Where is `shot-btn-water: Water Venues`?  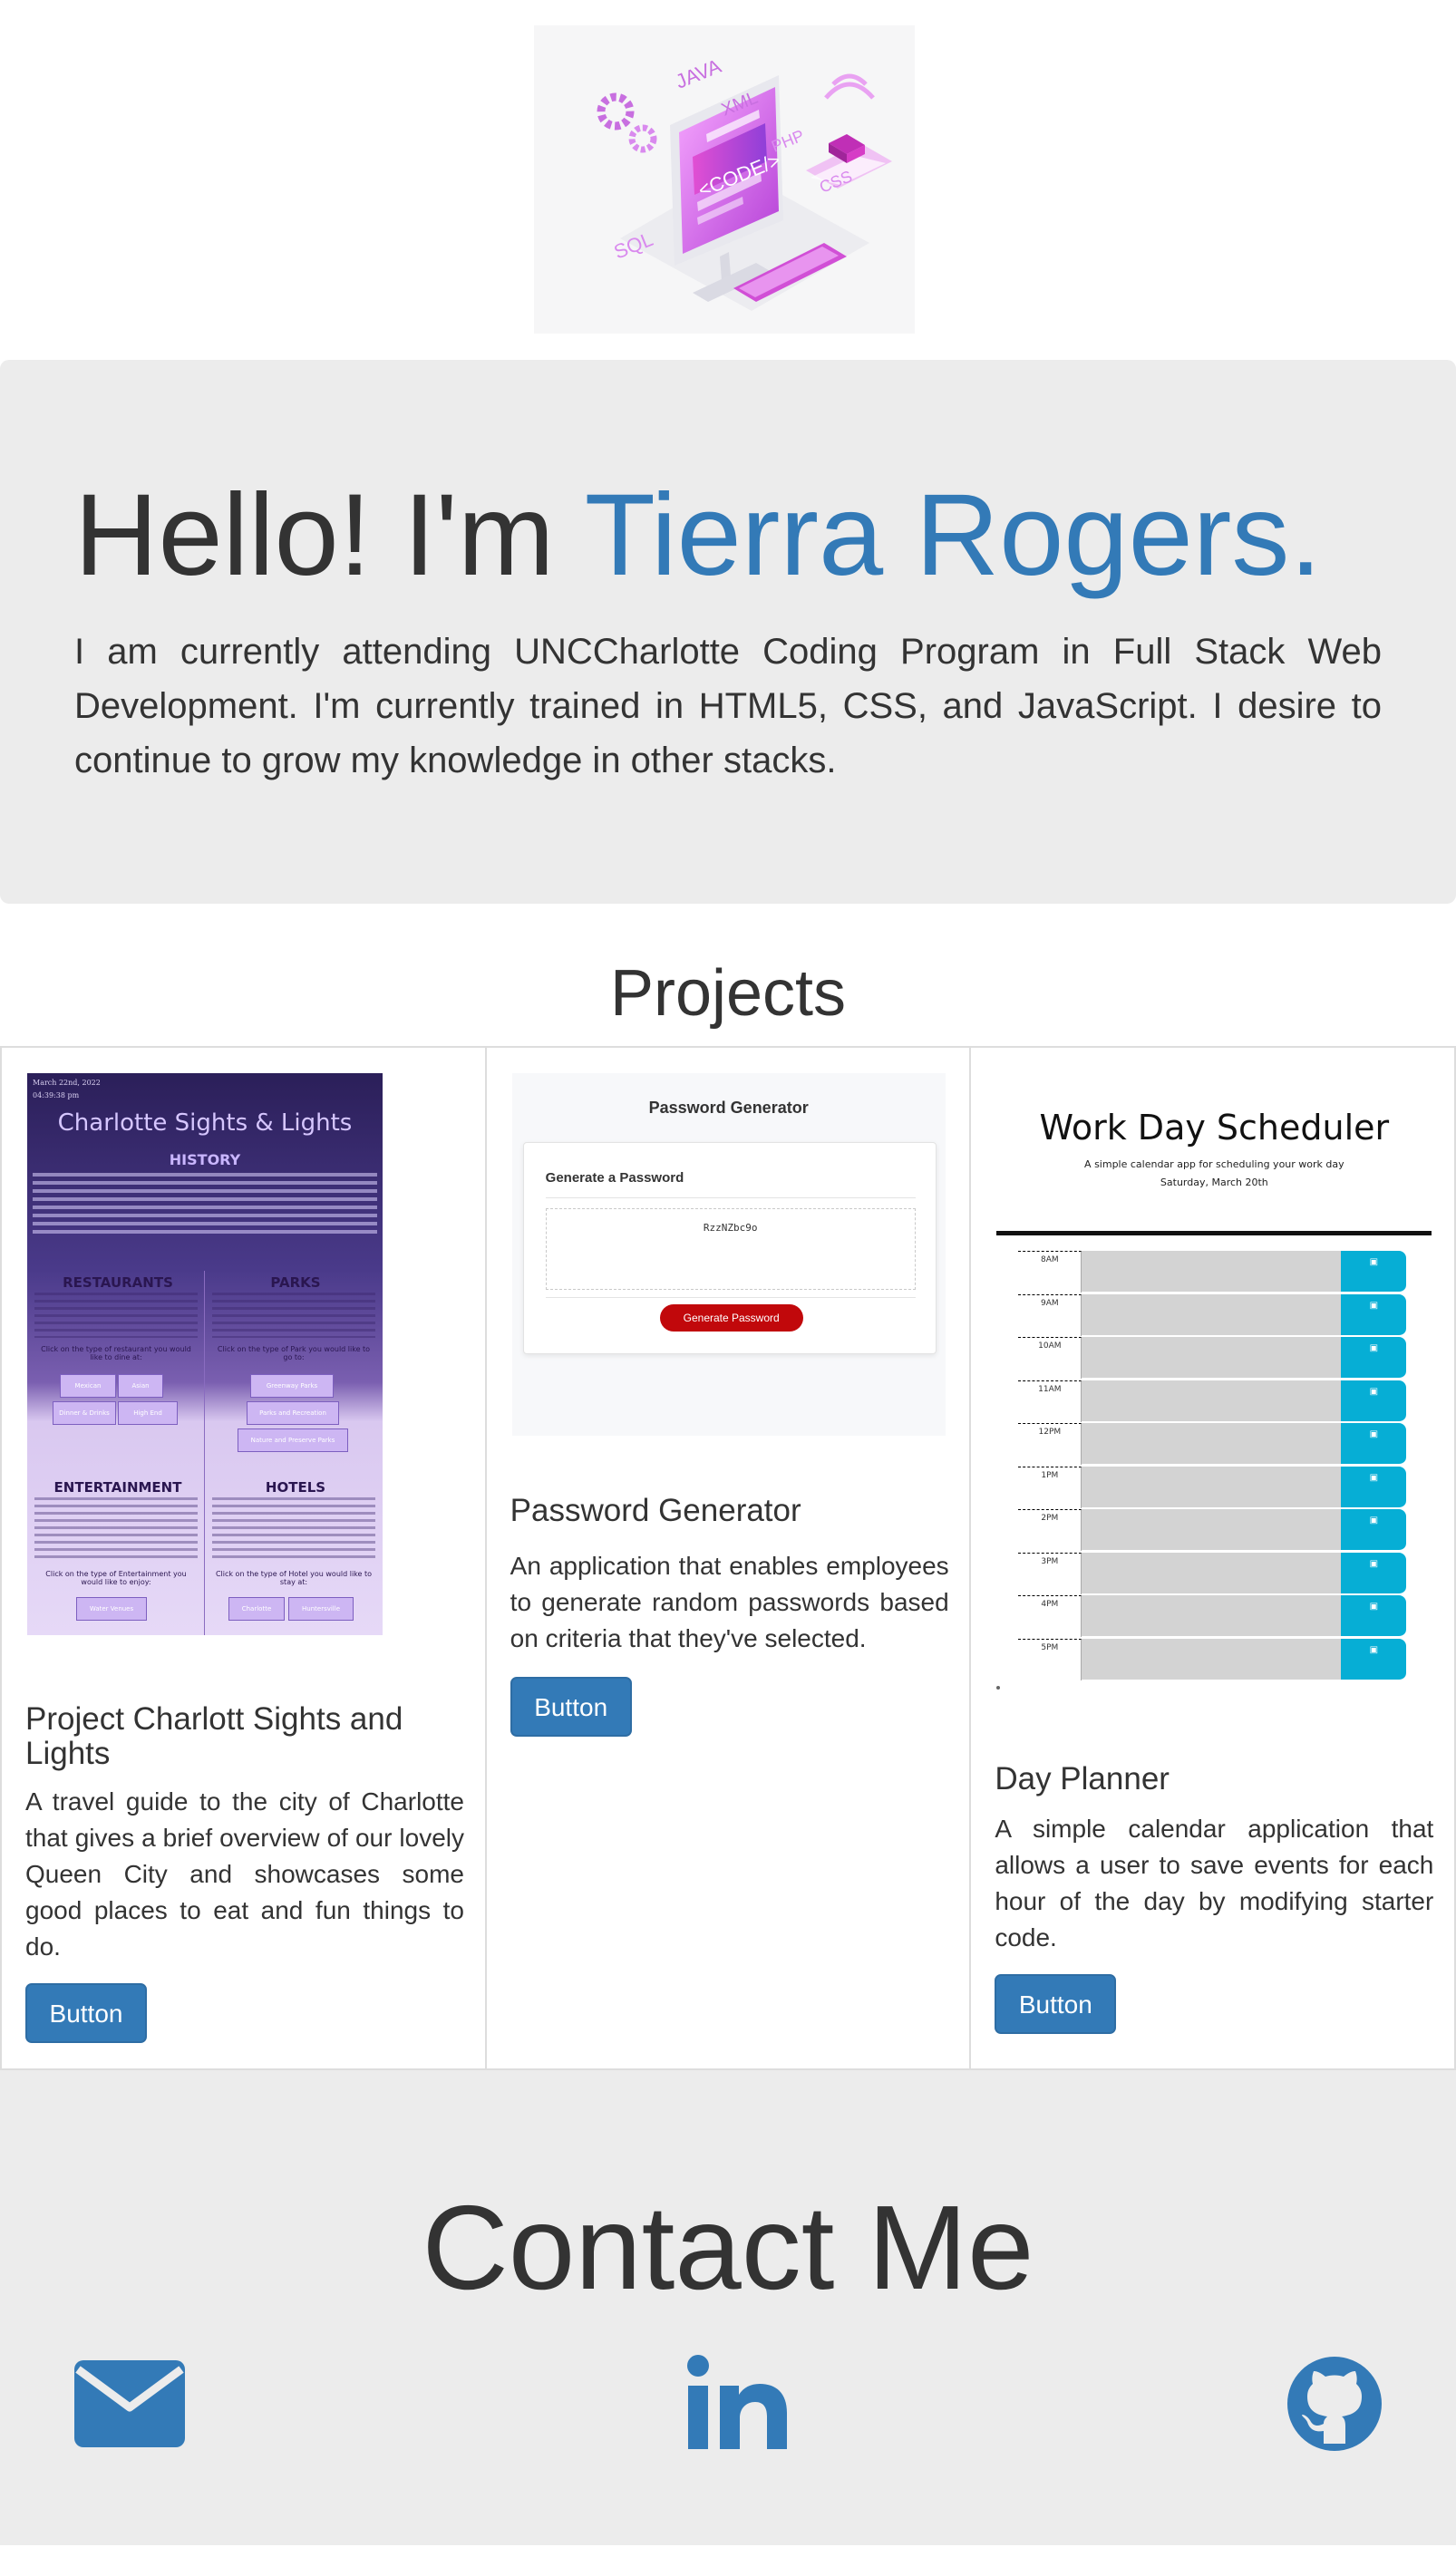 shot-btn-water: Water Venues is located at coordinates (111, 1609).